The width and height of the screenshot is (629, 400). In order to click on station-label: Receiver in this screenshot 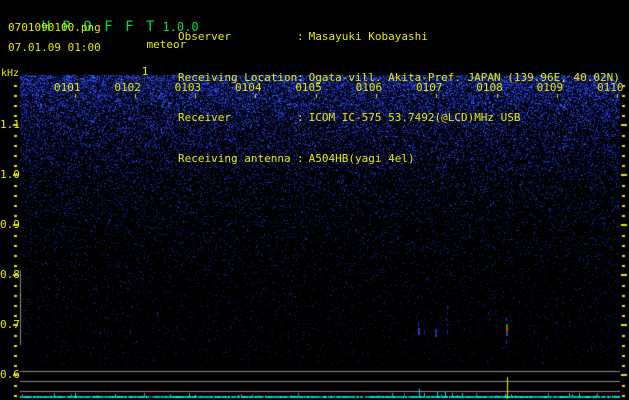, I will do `click(204, 117)`.